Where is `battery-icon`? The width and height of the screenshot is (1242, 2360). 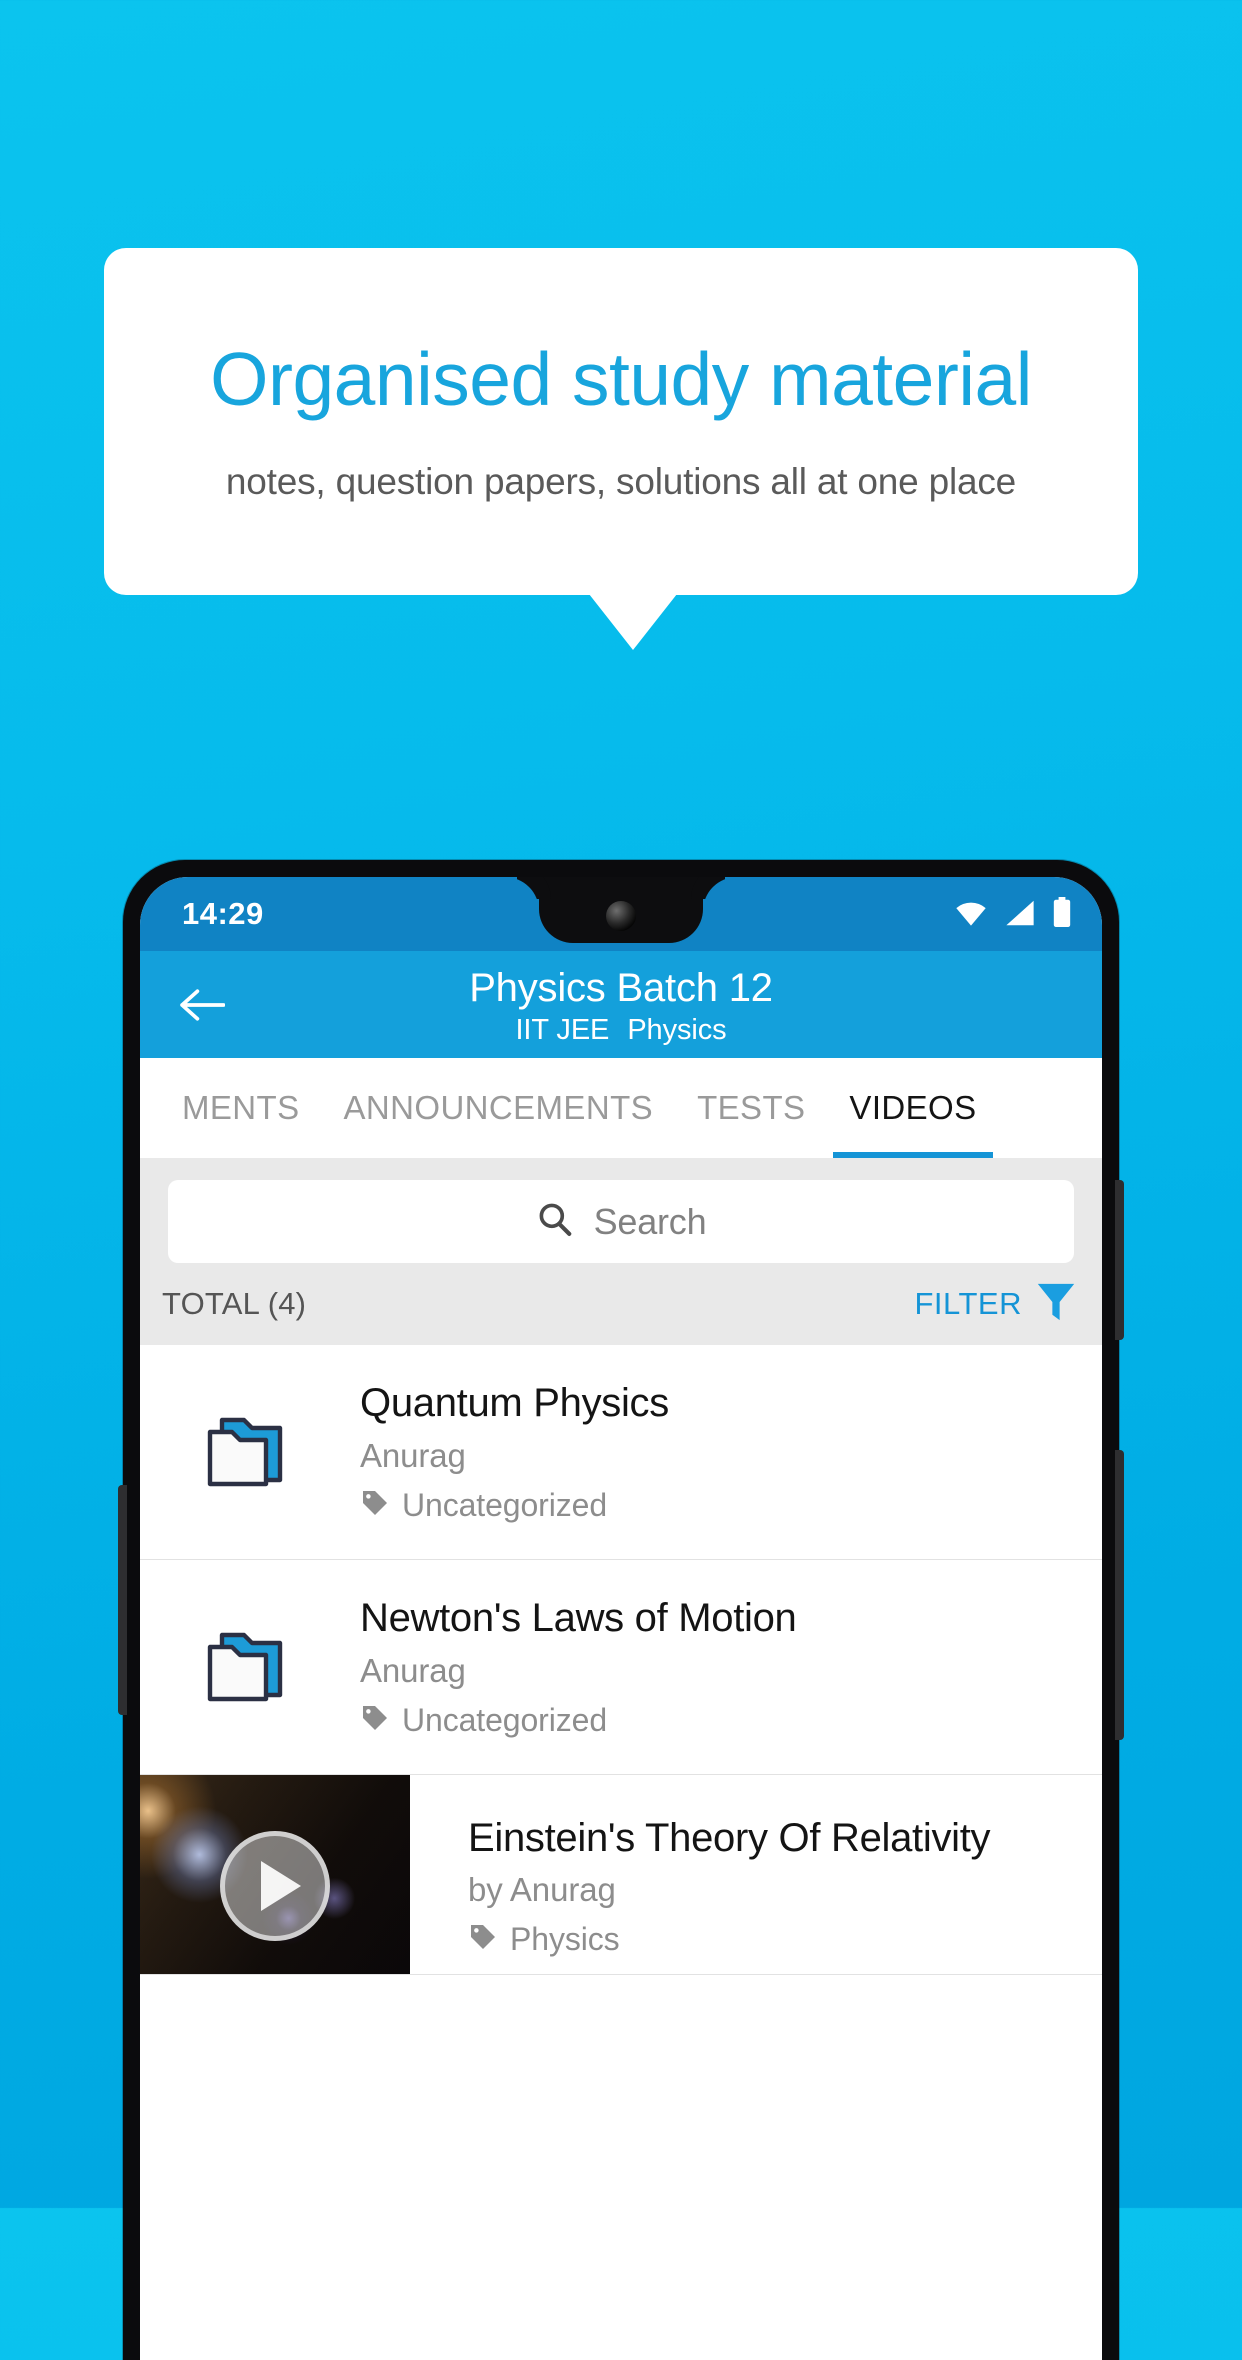
battery-icon is located at coordinates (1062, 914).